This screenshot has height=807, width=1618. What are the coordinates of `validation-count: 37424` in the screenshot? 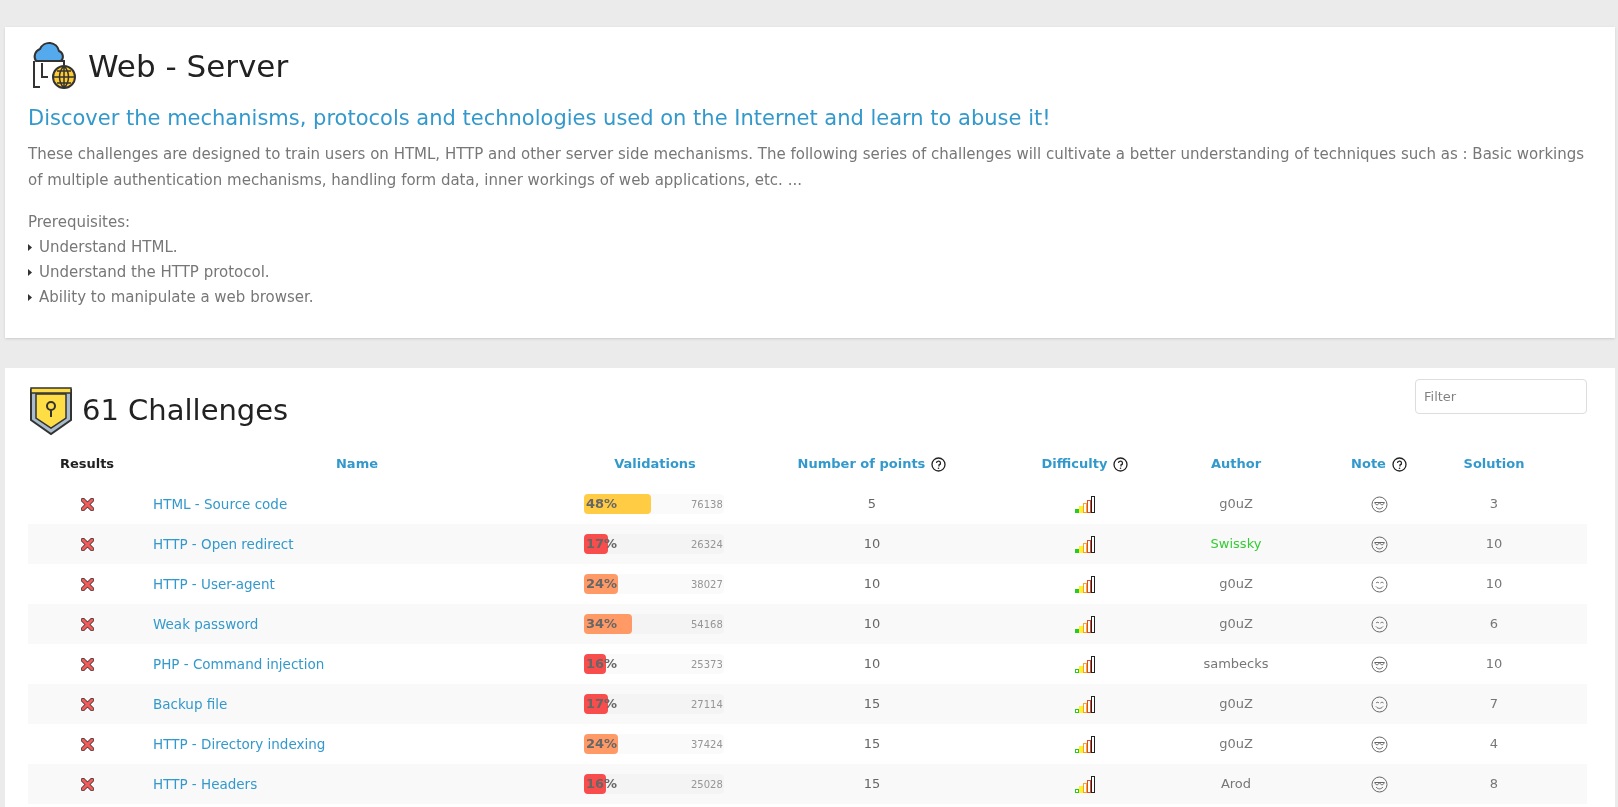 It's located at (707, 744).